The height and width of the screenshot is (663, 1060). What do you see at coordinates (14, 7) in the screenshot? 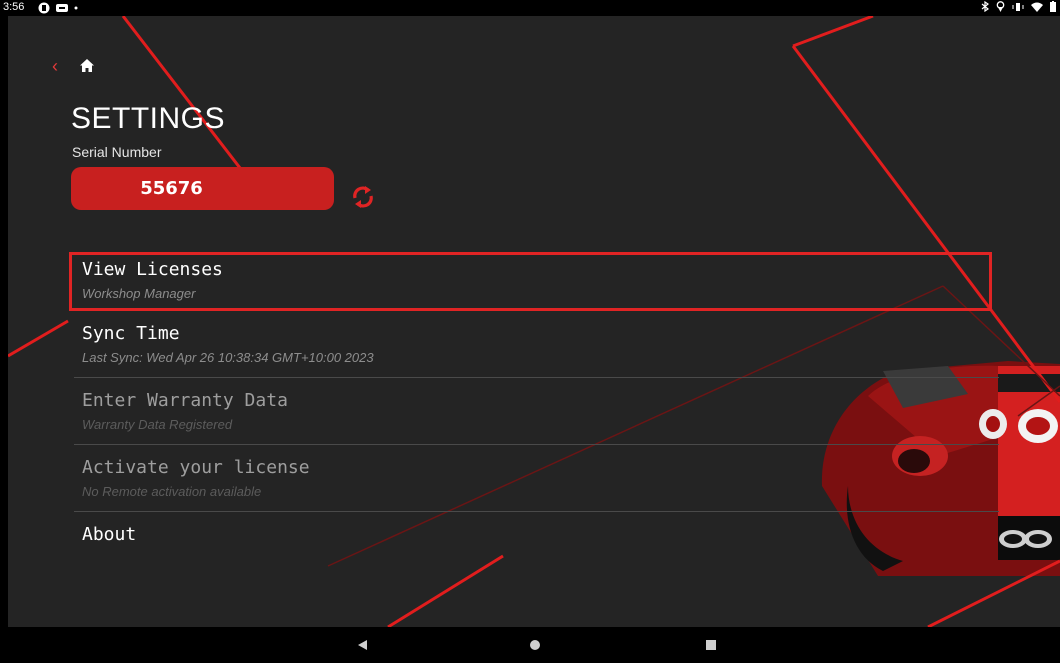
I see `status-time: 3:56` at bounding box center [14, 7].